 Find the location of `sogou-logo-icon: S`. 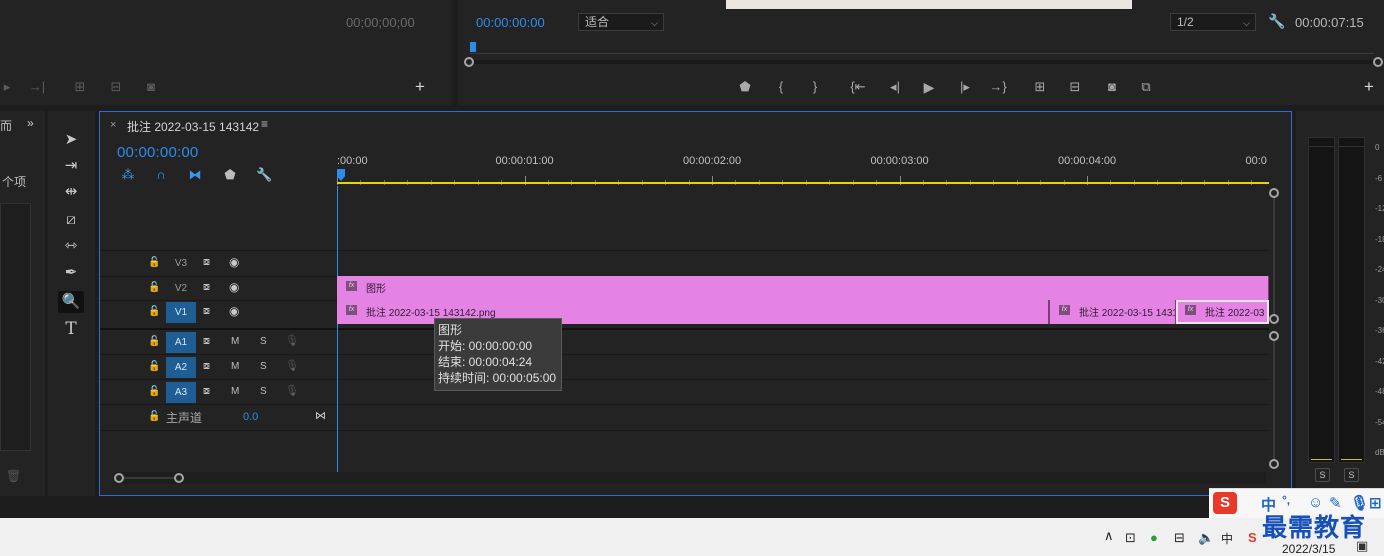

sogou-logo-icon: S is located at coordinates (1225, 503).